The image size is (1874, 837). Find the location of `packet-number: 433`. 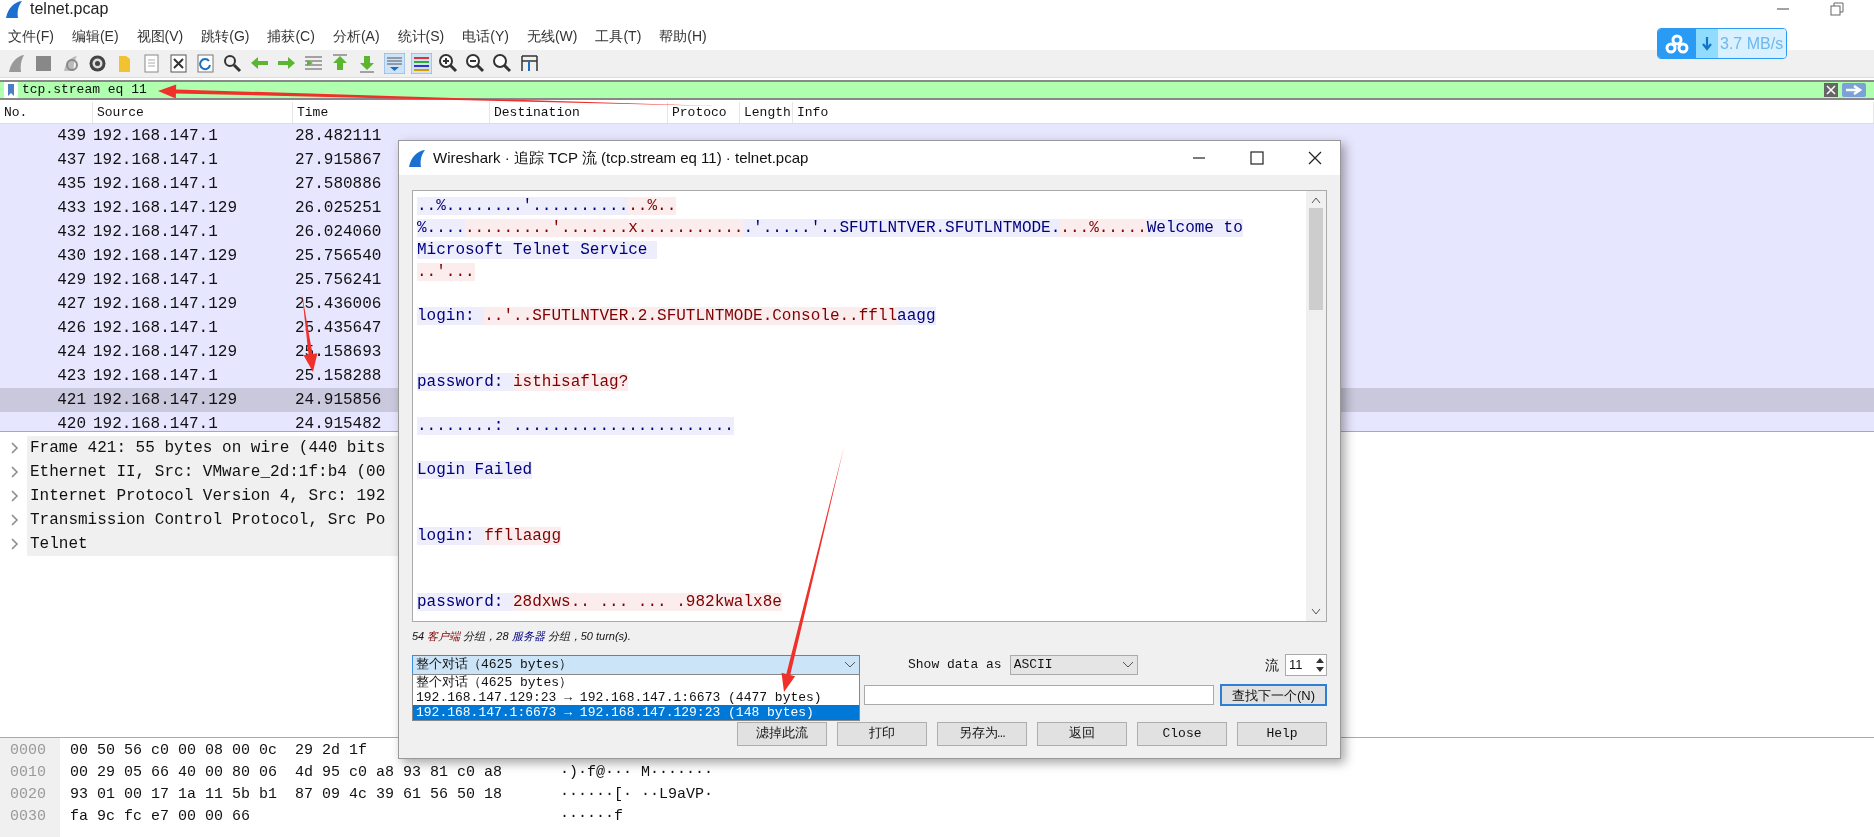

packet-number: 433 is located at coordinates (71, 208).